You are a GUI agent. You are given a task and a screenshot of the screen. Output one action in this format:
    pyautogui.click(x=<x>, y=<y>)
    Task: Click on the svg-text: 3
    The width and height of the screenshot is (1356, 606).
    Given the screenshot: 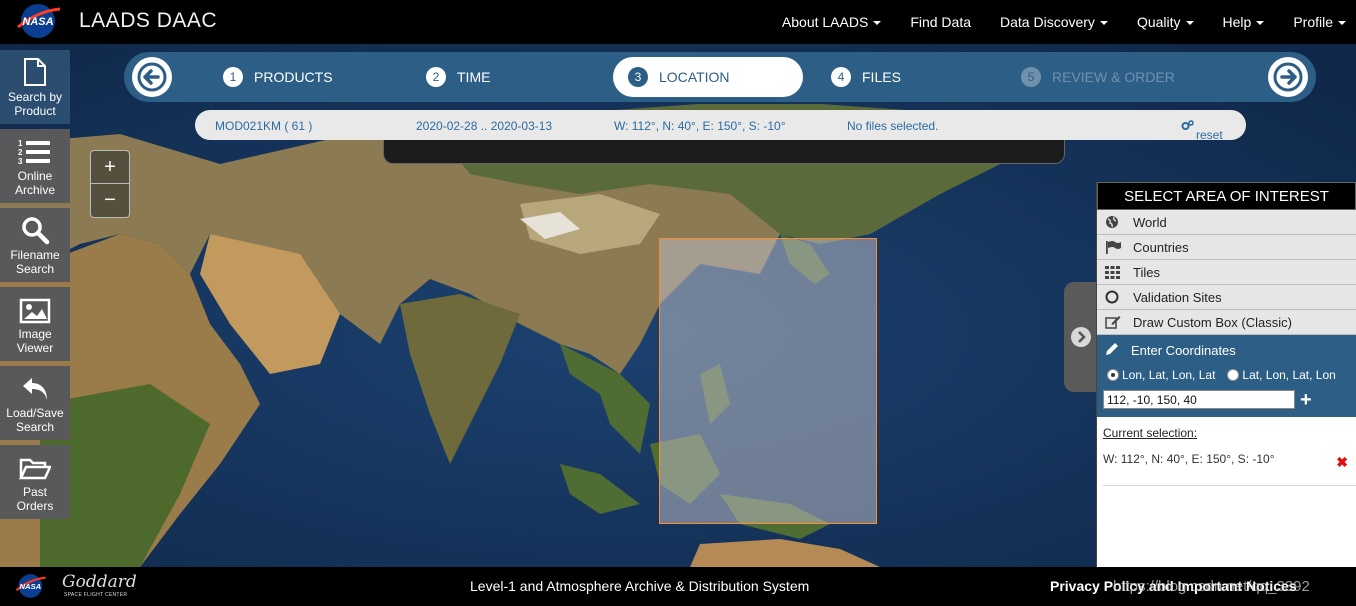 What is the action you would take?
    pyautogui.click(x=20, y=161)
    